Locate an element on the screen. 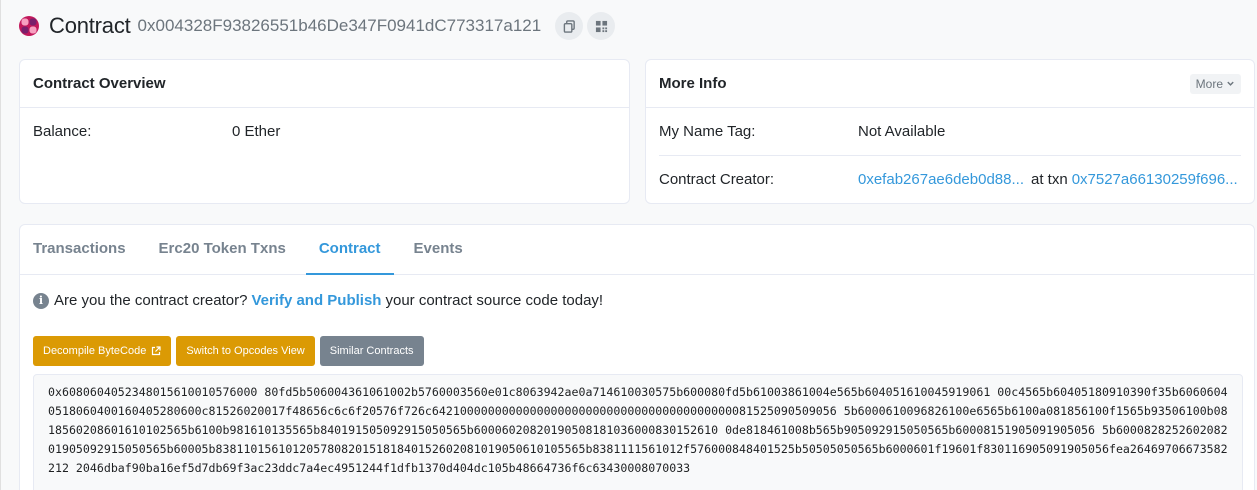  contract-identicon is located at coordinates (29, 26).